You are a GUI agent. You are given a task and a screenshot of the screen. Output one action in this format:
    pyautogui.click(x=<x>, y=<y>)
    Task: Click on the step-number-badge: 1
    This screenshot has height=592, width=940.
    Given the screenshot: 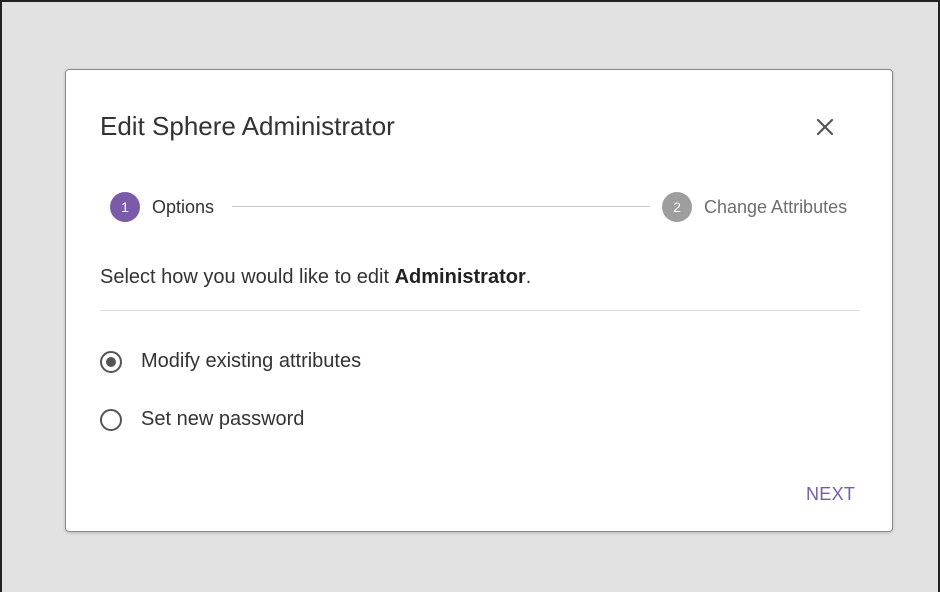 What is the action you would take?
    pyautogui.click(x=125, y=207)
    